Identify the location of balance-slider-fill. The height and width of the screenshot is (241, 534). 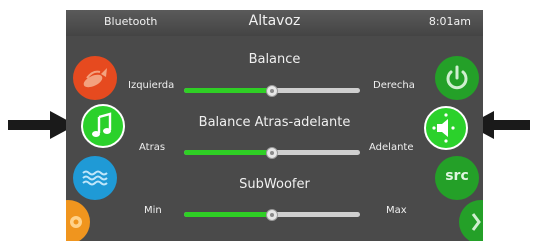
(228, 90).